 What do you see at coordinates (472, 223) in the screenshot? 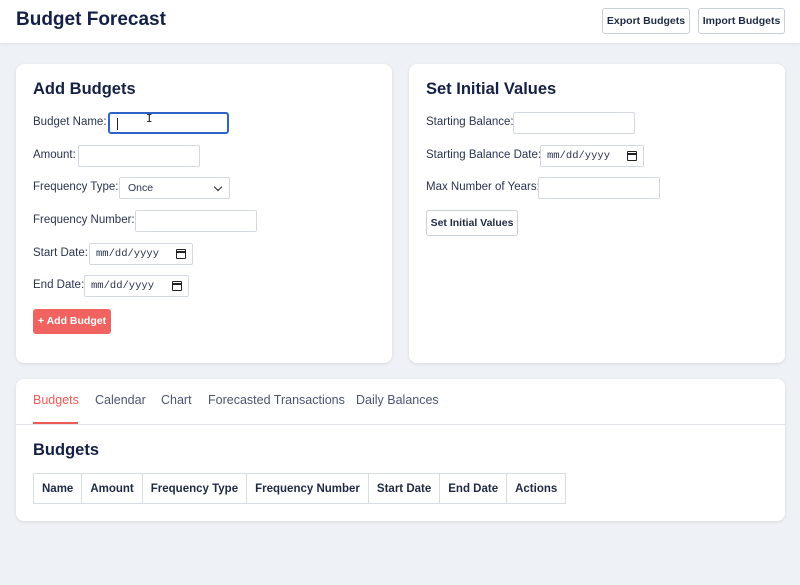
I see `set-initial-values-button: Set Initial Values` at bounding box center [472, 223].